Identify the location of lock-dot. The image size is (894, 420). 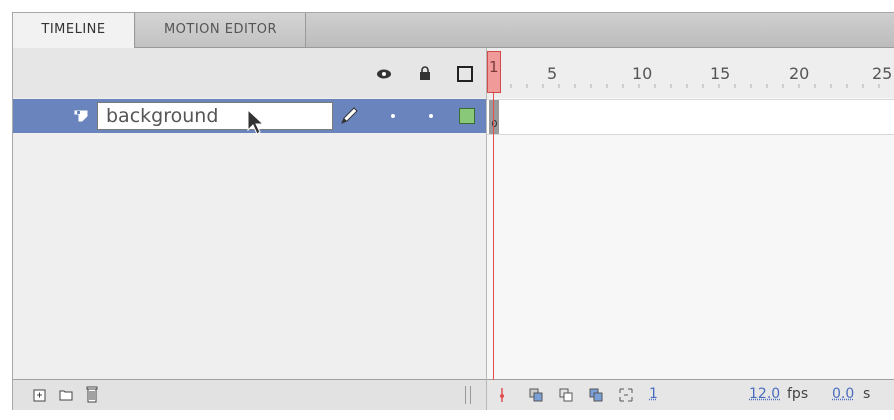
(431, 116).